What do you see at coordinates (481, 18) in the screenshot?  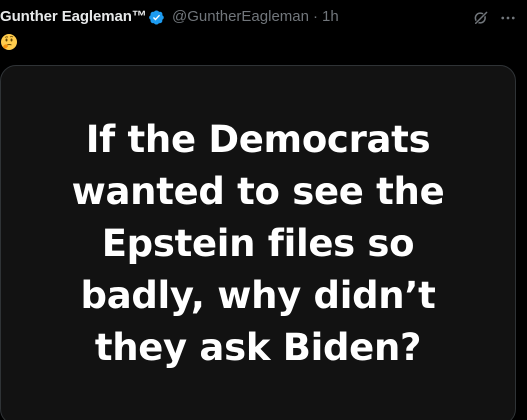 I see `grok-icon` at bounding box center [481, 18].